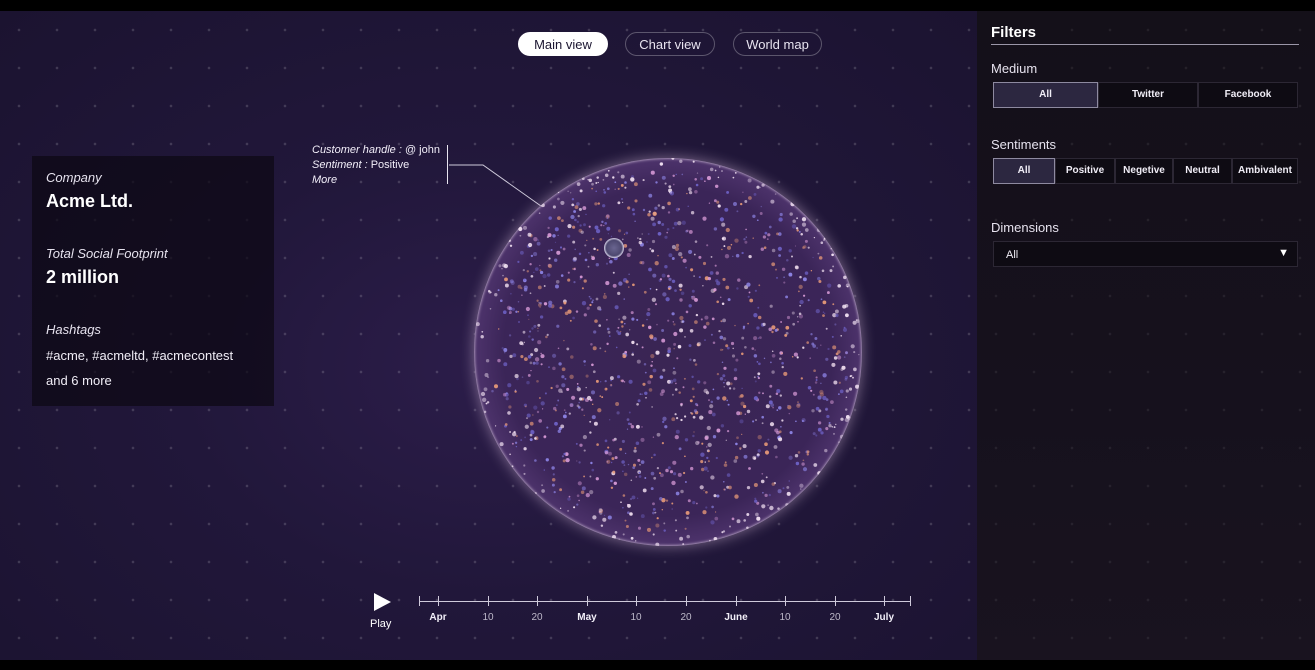 This screenshot has width=1315, height=670. What do you see at coordinates (1014, 68) in the screenshot?
I see `medium-label: Medium` at bounding box center [1014, 68].